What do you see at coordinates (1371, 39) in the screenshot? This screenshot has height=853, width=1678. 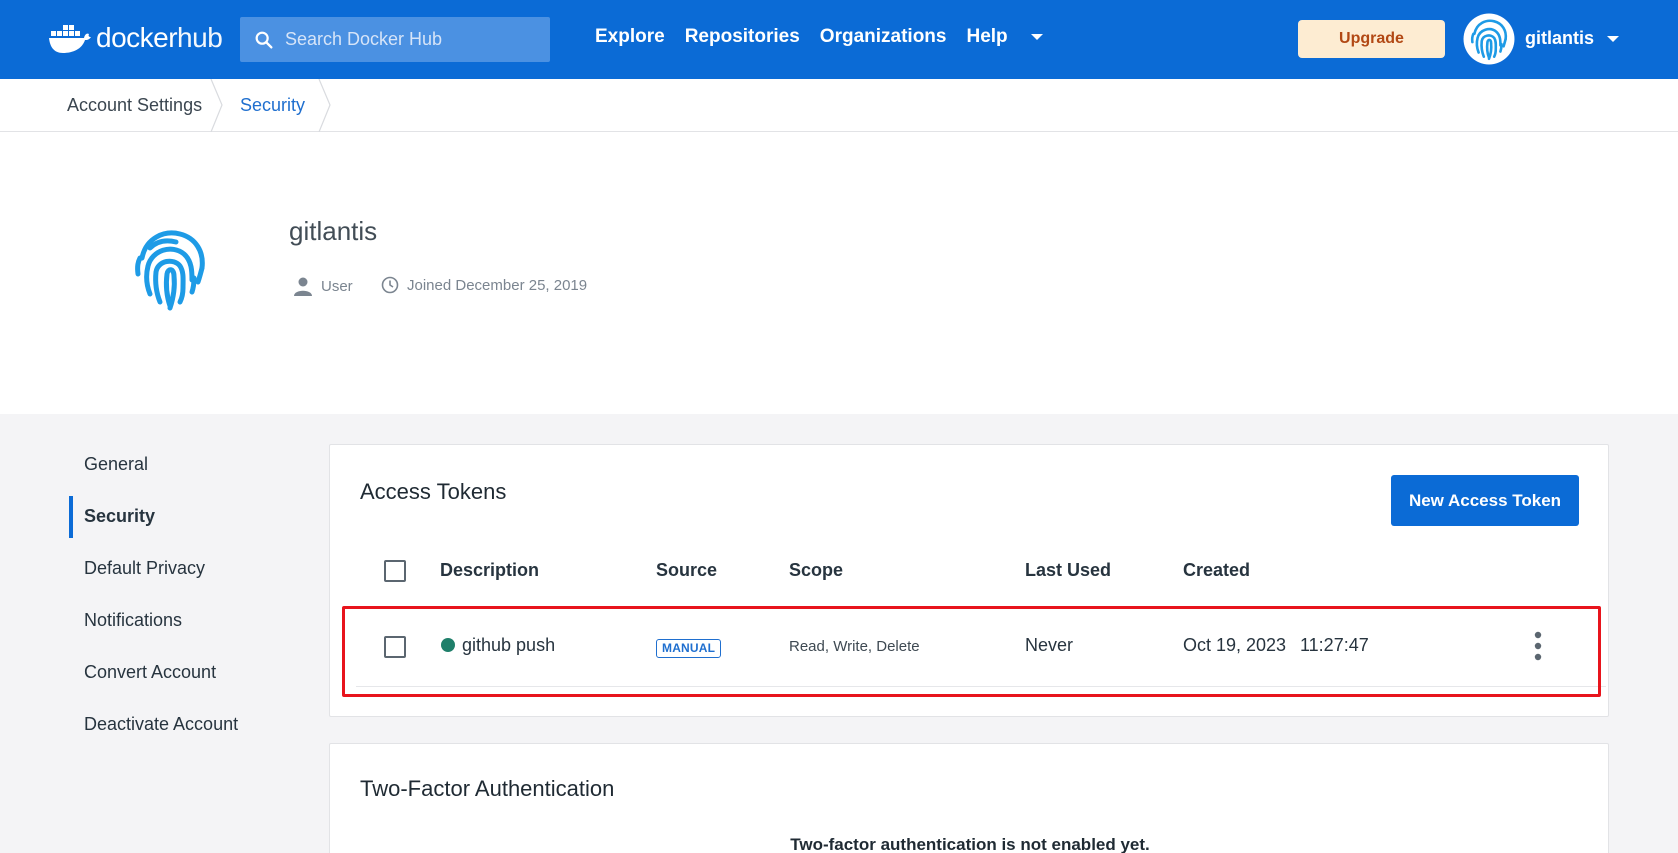 I see `upgrade-button: Upgrade` at bounding box center [1371, 39].